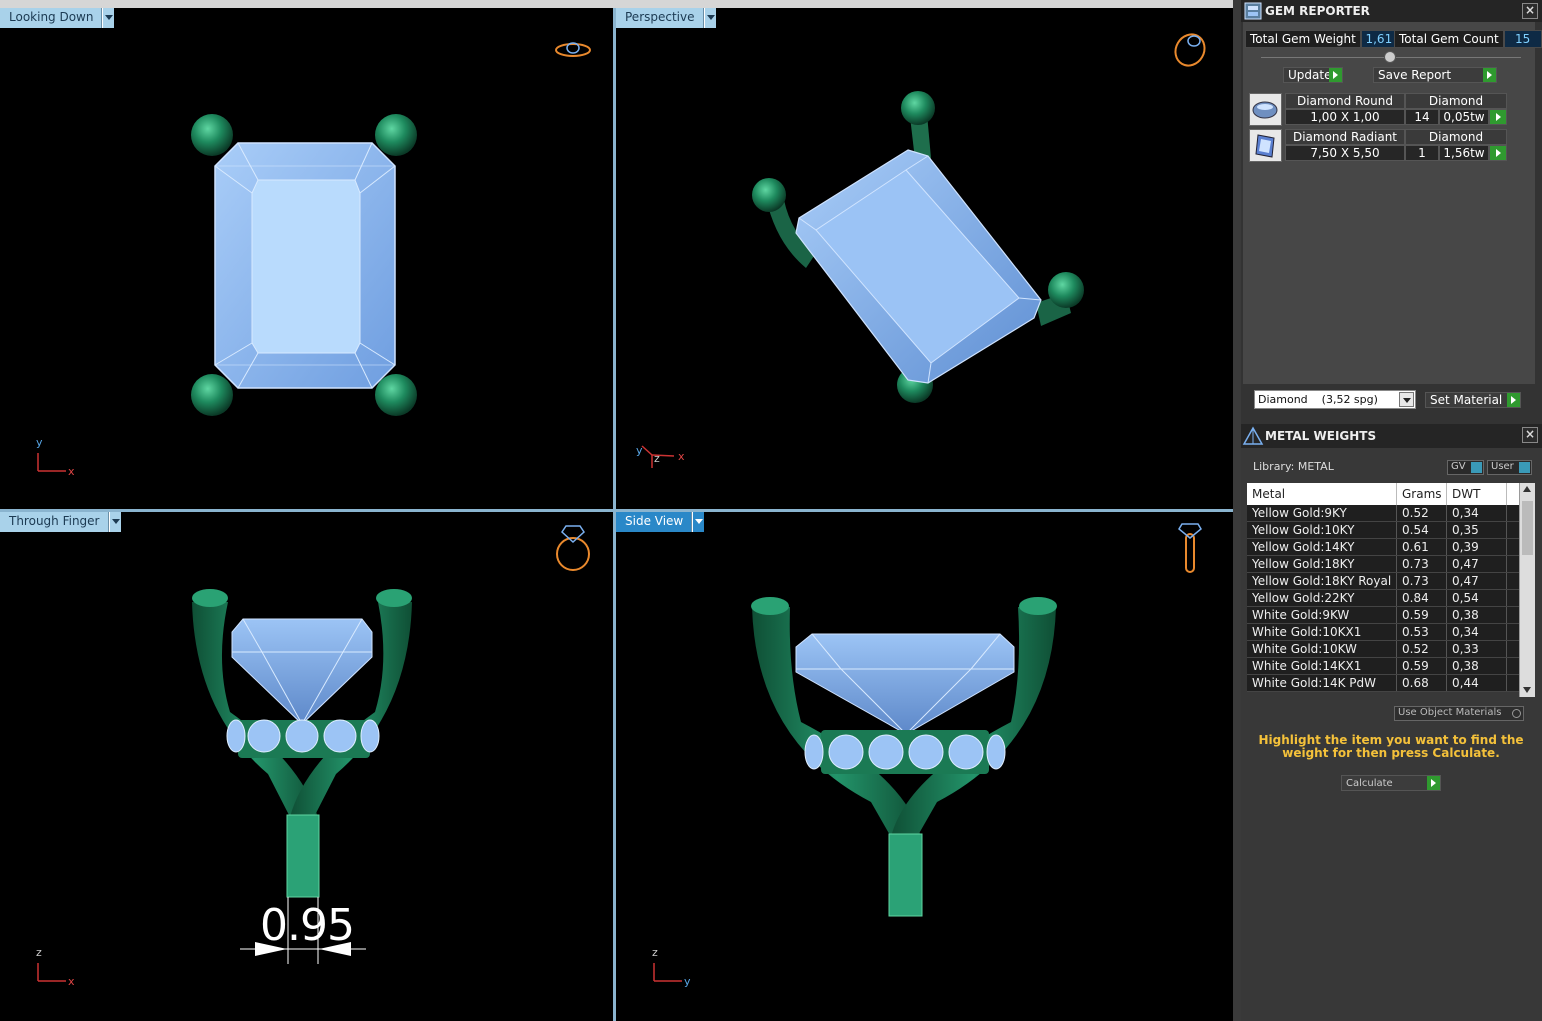 Image resolution: width=1542 pixels, height=1021 pixels. I want to click on axis-label-z: z, so click(39, 952).